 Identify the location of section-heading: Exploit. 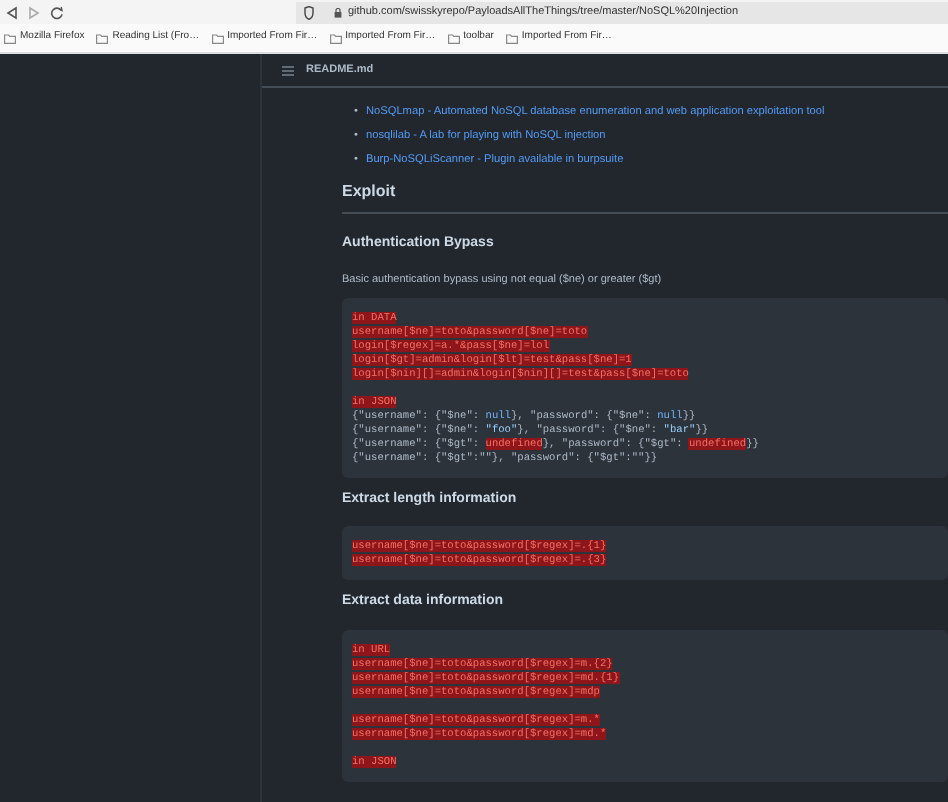
(645, 197).